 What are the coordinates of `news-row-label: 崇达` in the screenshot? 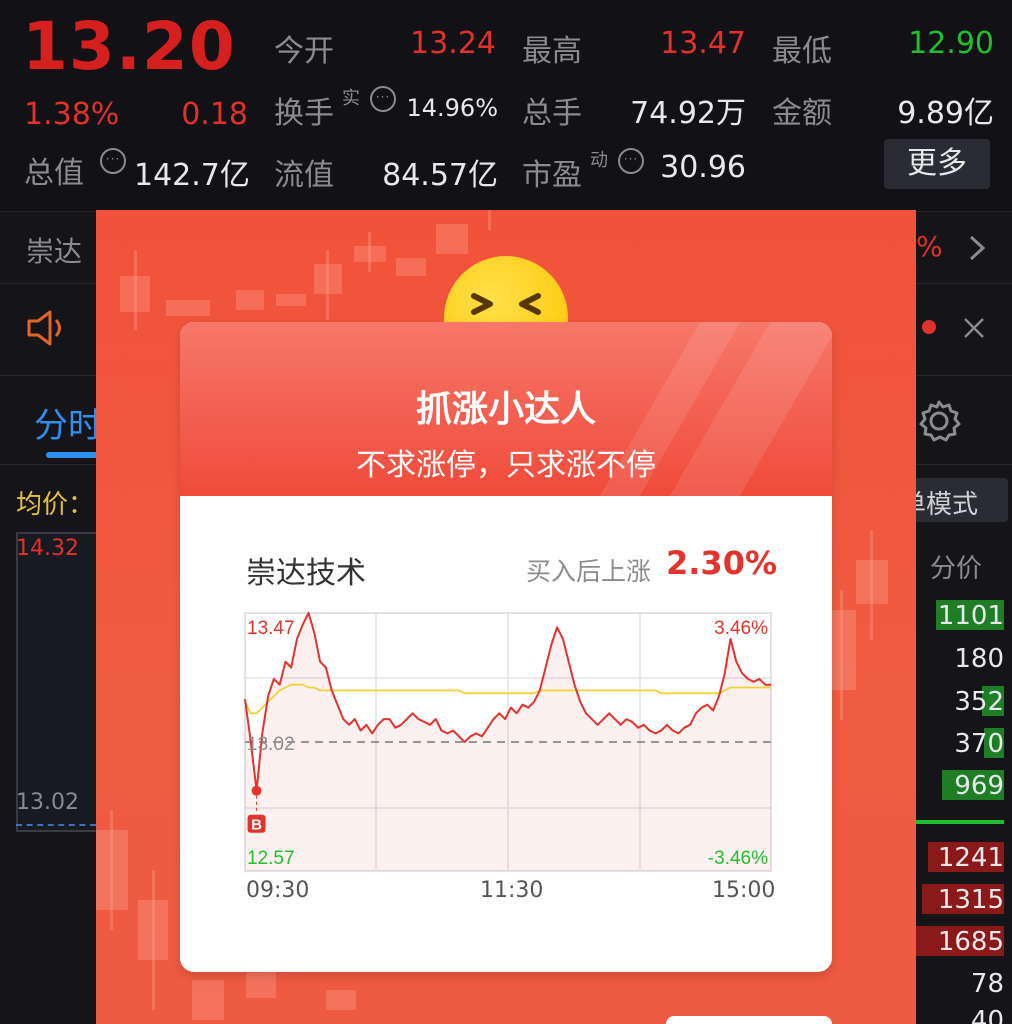 It's located at (54, 251).